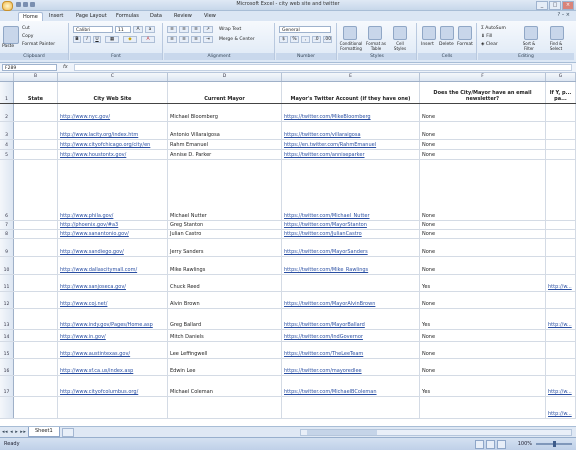 The height and width of the screenshot is (450, 576). What do you see at coordinates (26, 28) in the screenshot?
I see `cut-button: Cut` at bounding box center [26, 28].